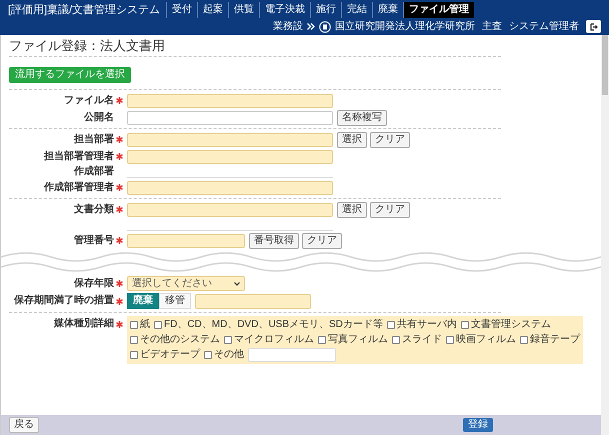 Image resolution: width=609 pixels, height=435 pixels. I want to click on field-label: 作成部署, so click(94, 172).